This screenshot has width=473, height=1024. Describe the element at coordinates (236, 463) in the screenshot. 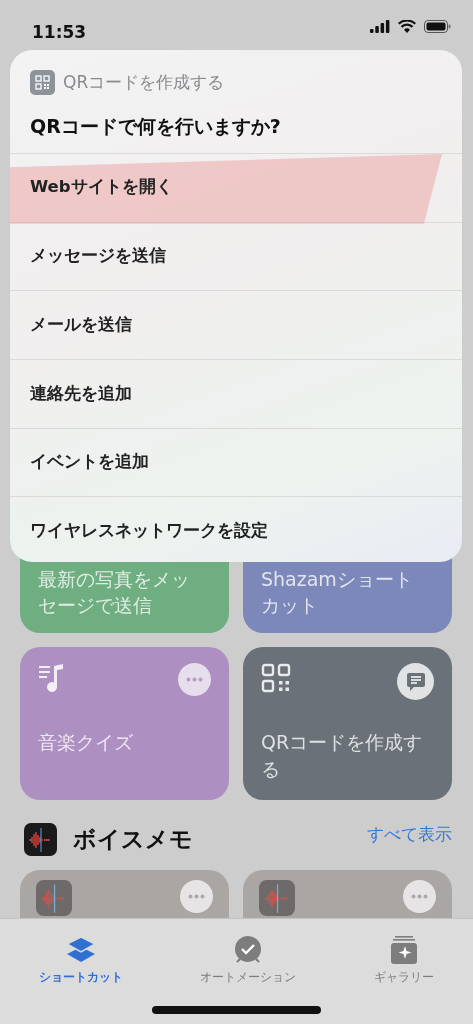

I see `option-row: イベントを追加` at that location.